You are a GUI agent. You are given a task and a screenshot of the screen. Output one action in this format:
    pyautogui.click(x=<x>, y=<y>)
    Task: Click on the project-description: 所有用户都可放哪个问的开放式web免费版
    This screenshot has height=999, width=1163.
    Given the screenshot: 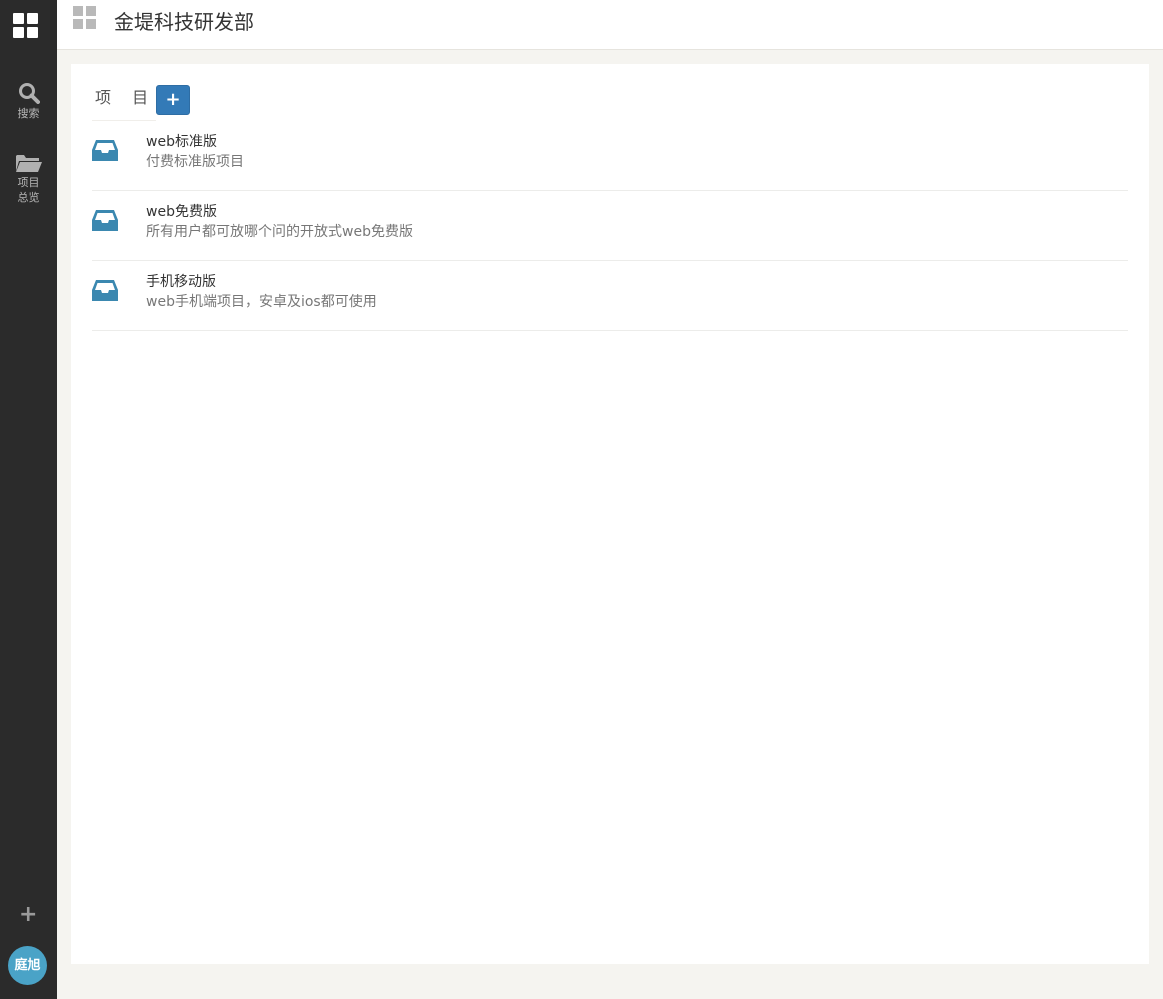 What is the action you would take?
    pyautogui.click(x=279, y=232)
    